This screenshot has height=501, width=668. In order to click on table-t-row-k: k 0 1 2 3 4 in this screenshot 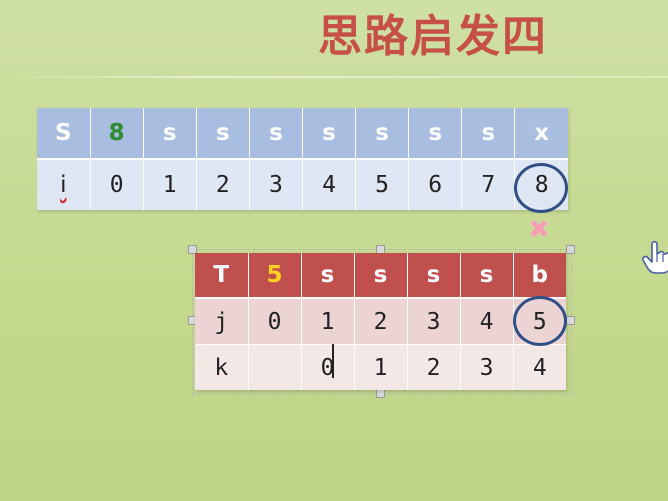, I will do `click(380, 367)`.